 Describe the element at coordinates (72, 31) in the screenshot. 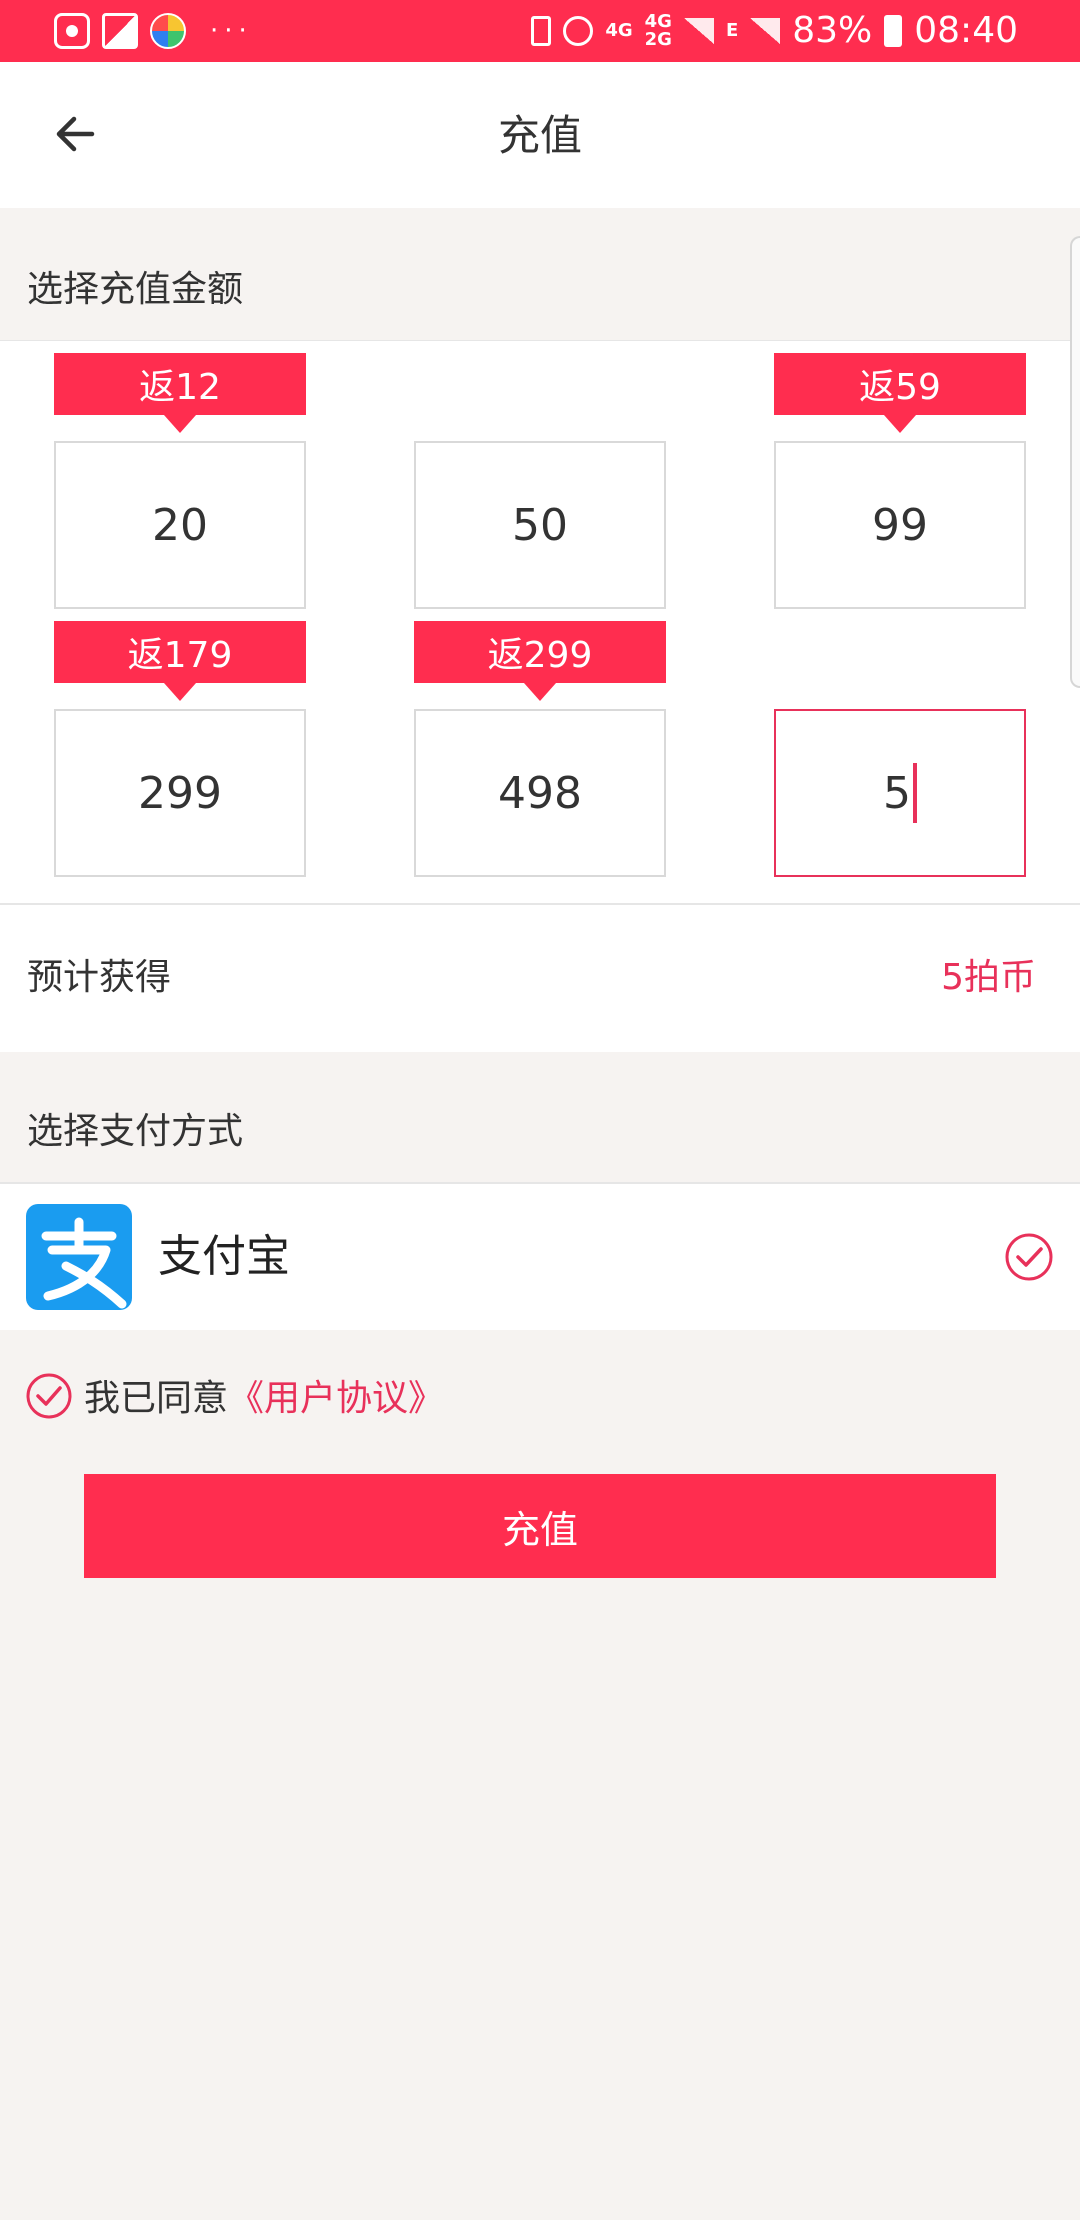

I see `baidu-icon` at that location.